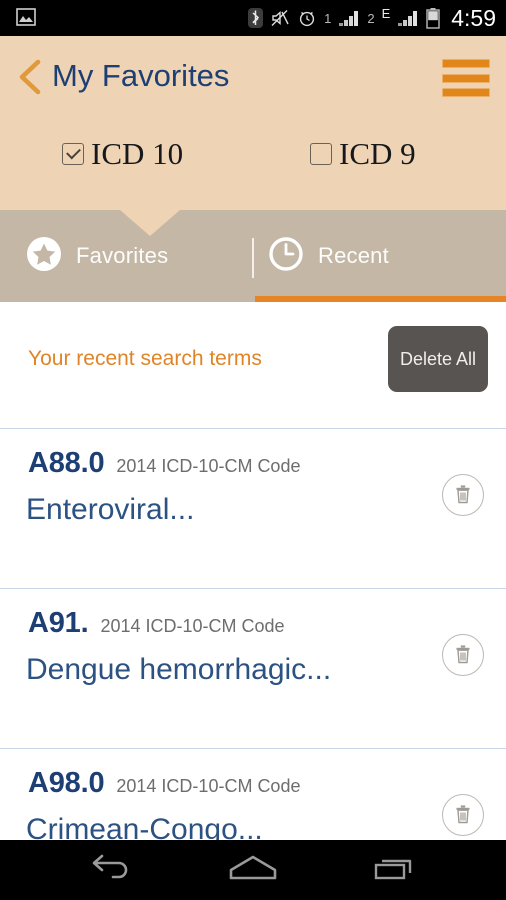  I want to click on clock-time: 4:59, so click(473, 17).